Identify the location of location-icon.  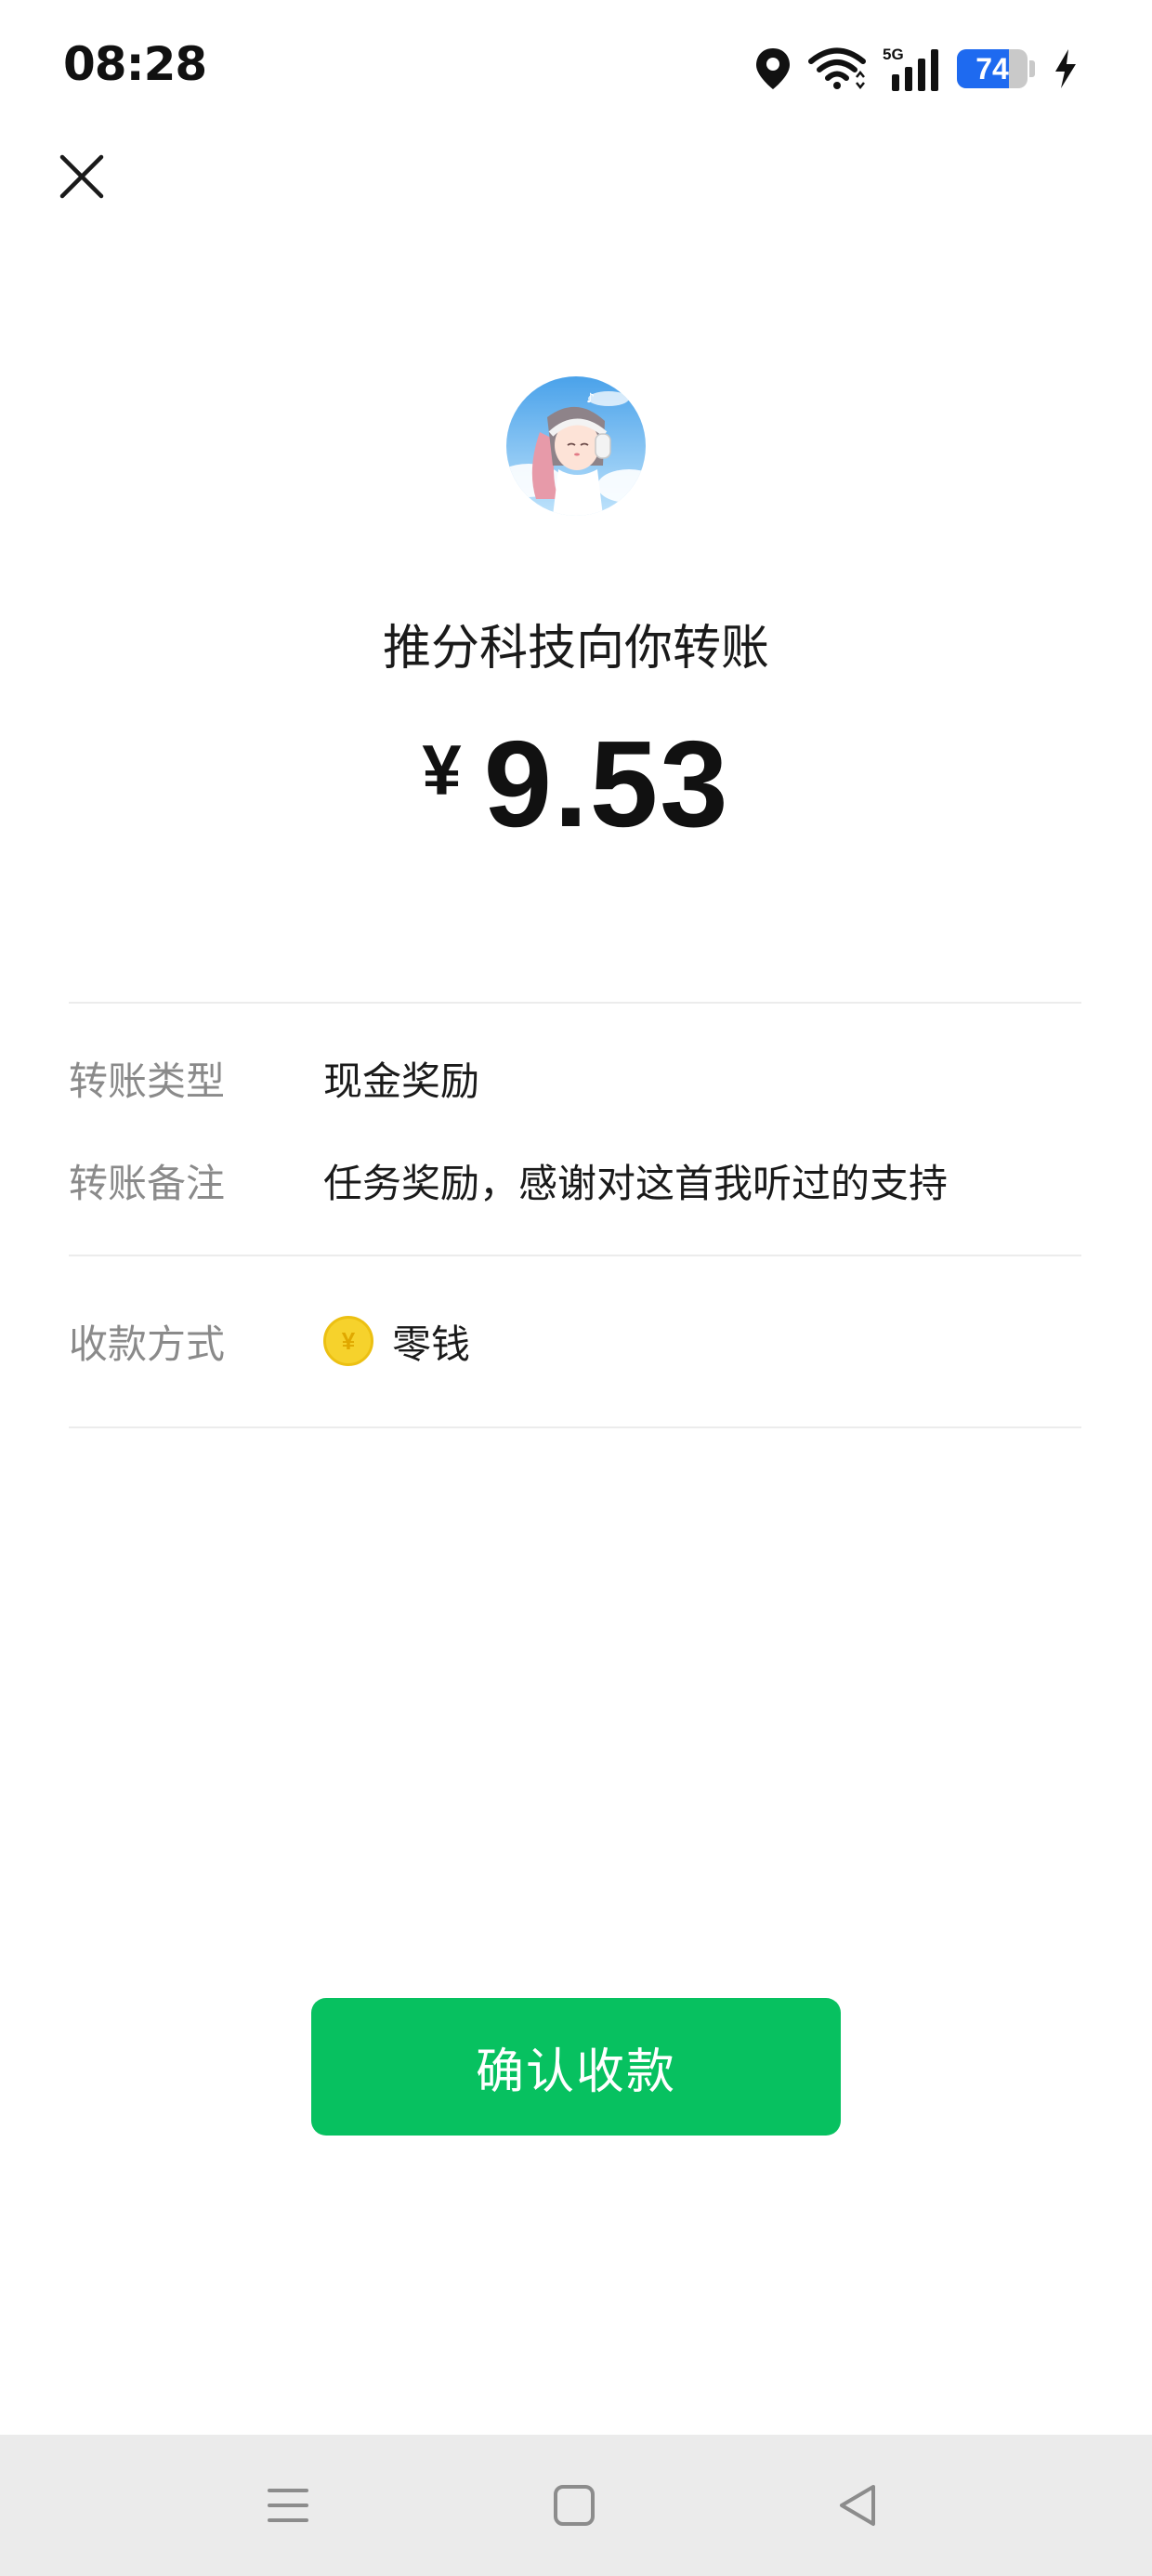
(773, 68).